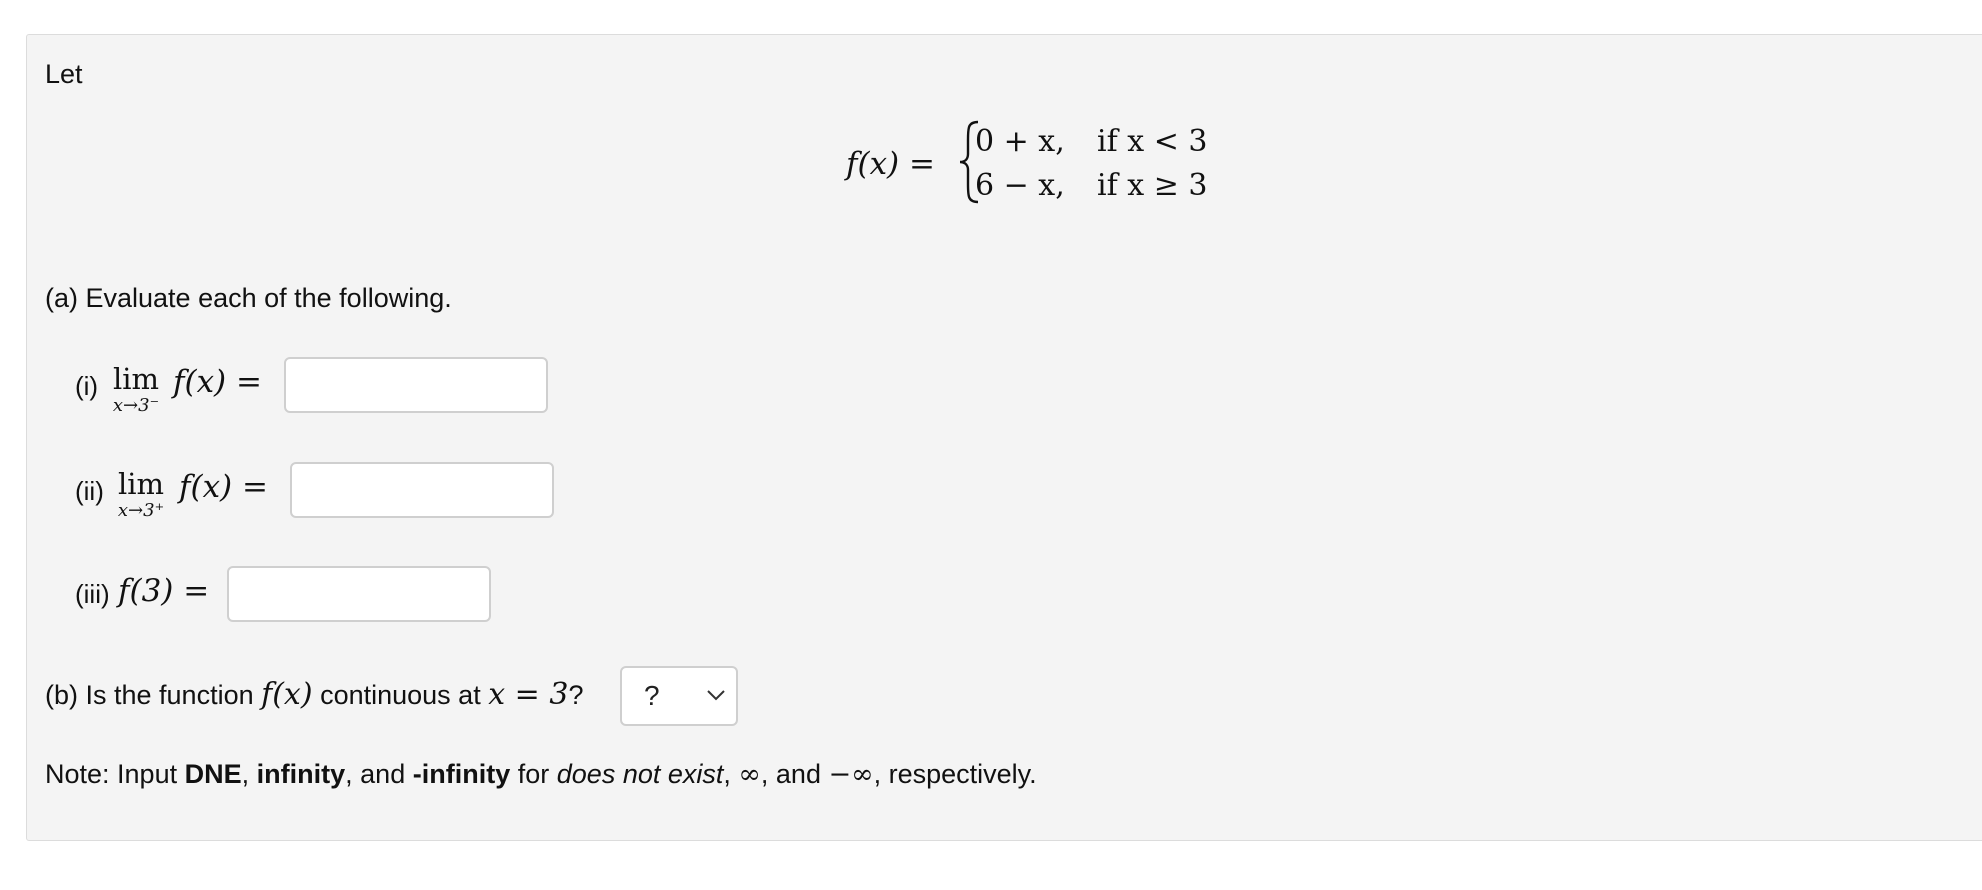 The height and width of the screenshot is (890, 1982). Describe the element at coordinates (136, 405) in the screenshot. I see `limit-subscript: x→3⁻` at that location.